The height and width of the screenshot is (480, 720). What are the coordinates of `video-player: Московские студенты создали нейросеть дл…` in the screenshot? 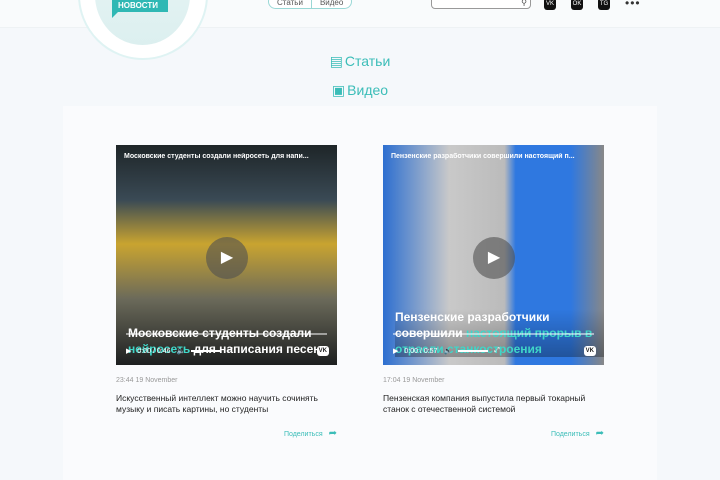 It's located at (226, 255).